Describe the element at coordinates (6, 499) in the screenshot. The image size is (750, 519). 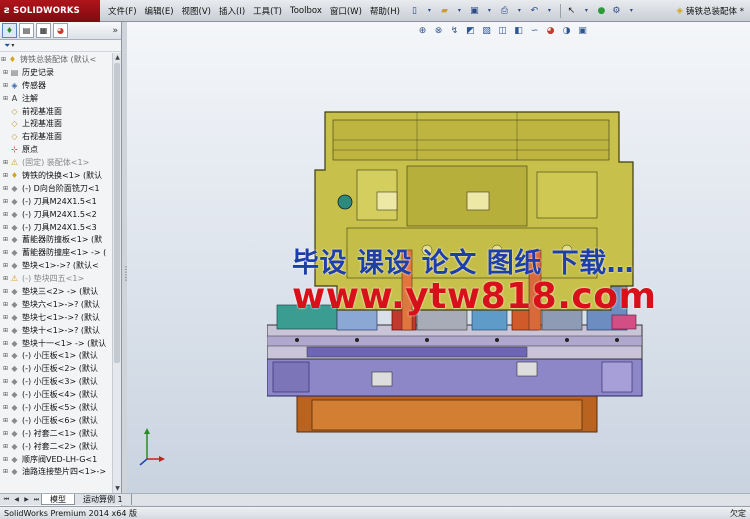
I see `first-tab-arrow-icon: ⏮` at that location.